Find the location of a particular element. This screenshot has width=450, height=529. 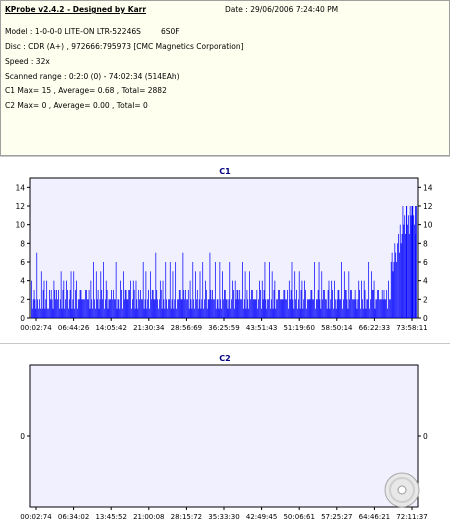

c1-chart-title: C1 is located at coordinates (225, 171).